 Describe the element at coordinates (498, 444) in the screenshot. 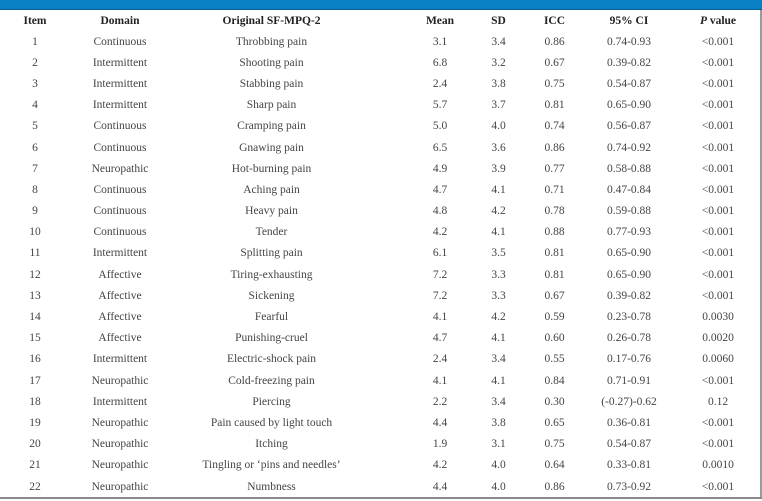

I see `cell-sd: 3.1` at that location.